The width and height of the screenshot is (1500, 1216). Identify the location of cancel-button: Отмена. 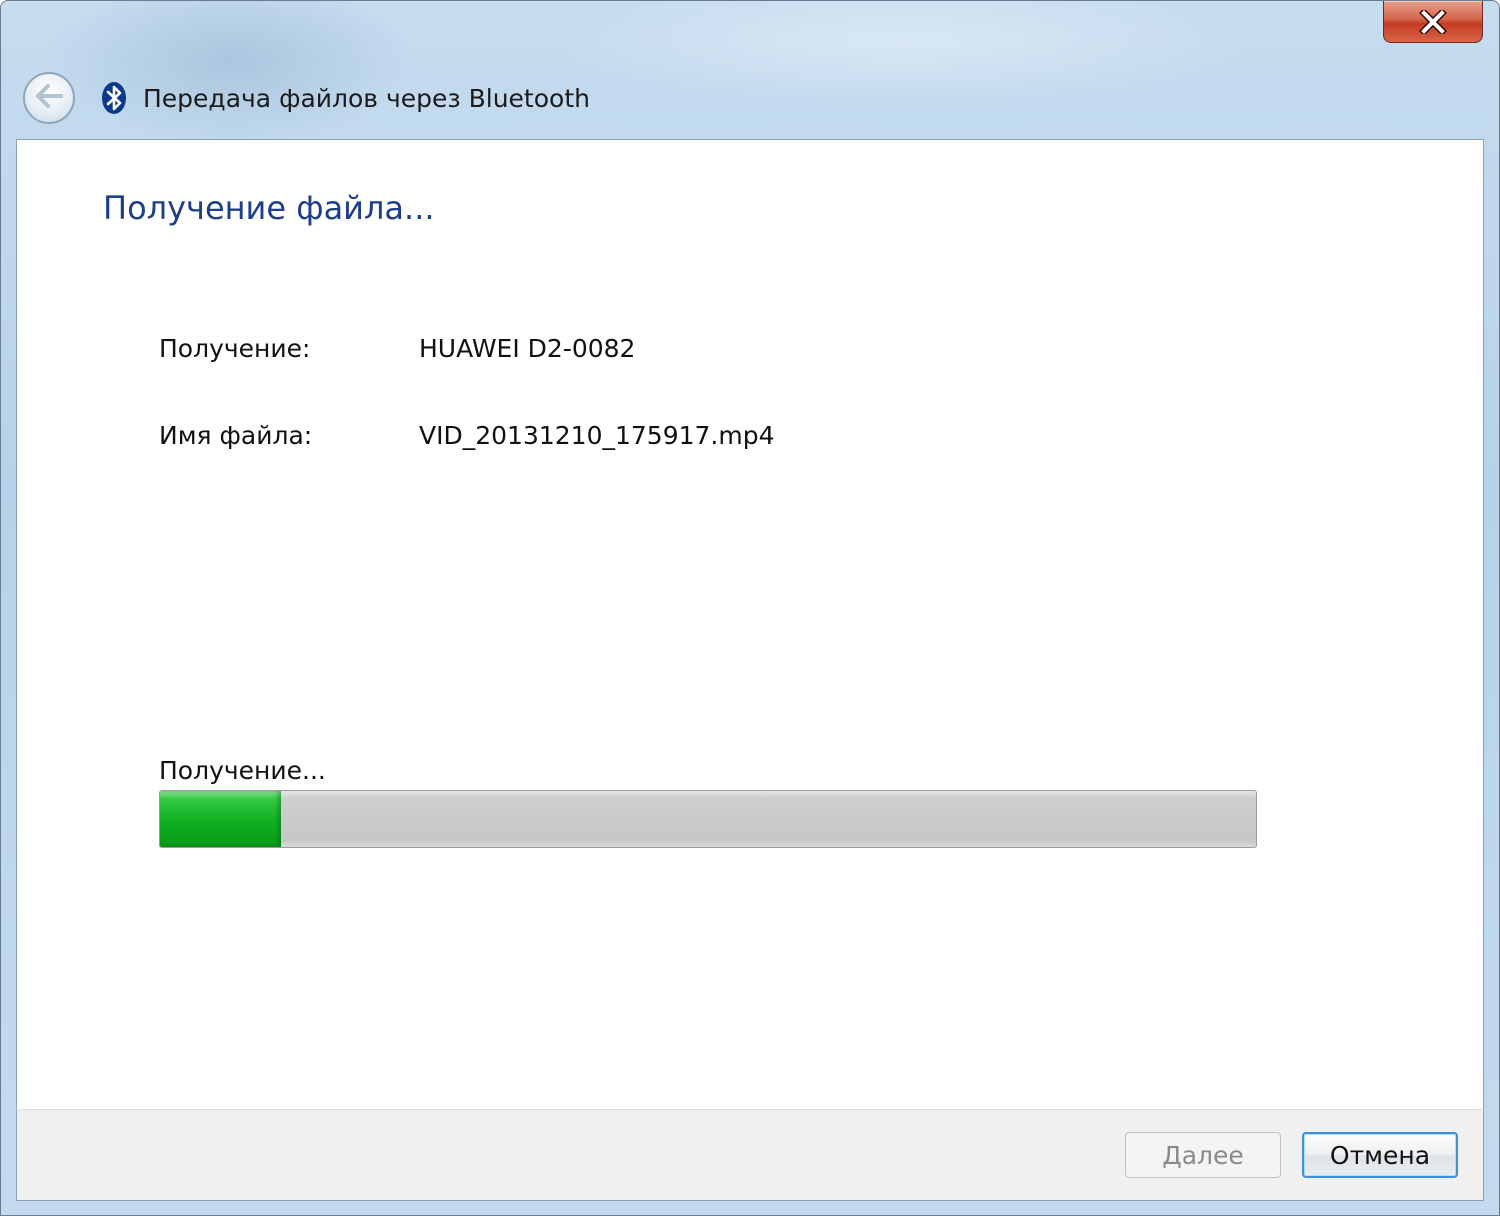
(1380, 1155).